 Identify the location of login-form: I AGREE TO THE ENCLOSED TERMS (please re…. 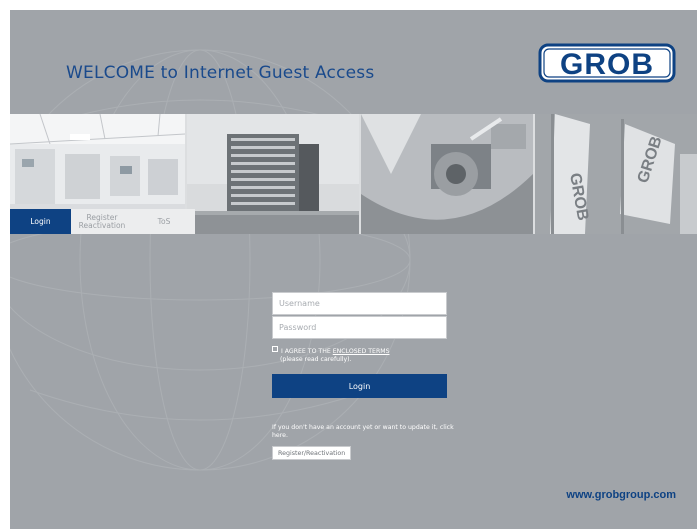
(359, 345).